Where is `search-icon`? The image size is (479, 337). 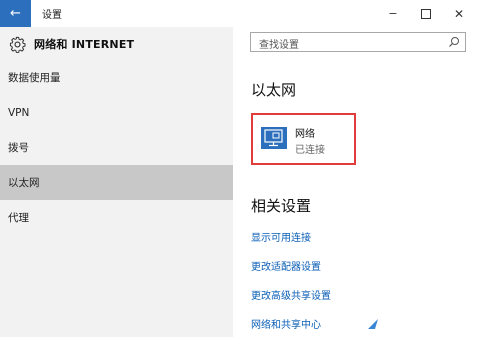
search-icon is located at coordinates (454, 42).